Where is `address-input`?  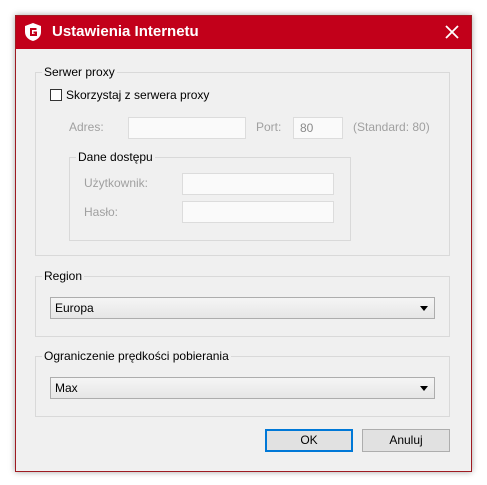
address-input is located at coordinates (187, 128).